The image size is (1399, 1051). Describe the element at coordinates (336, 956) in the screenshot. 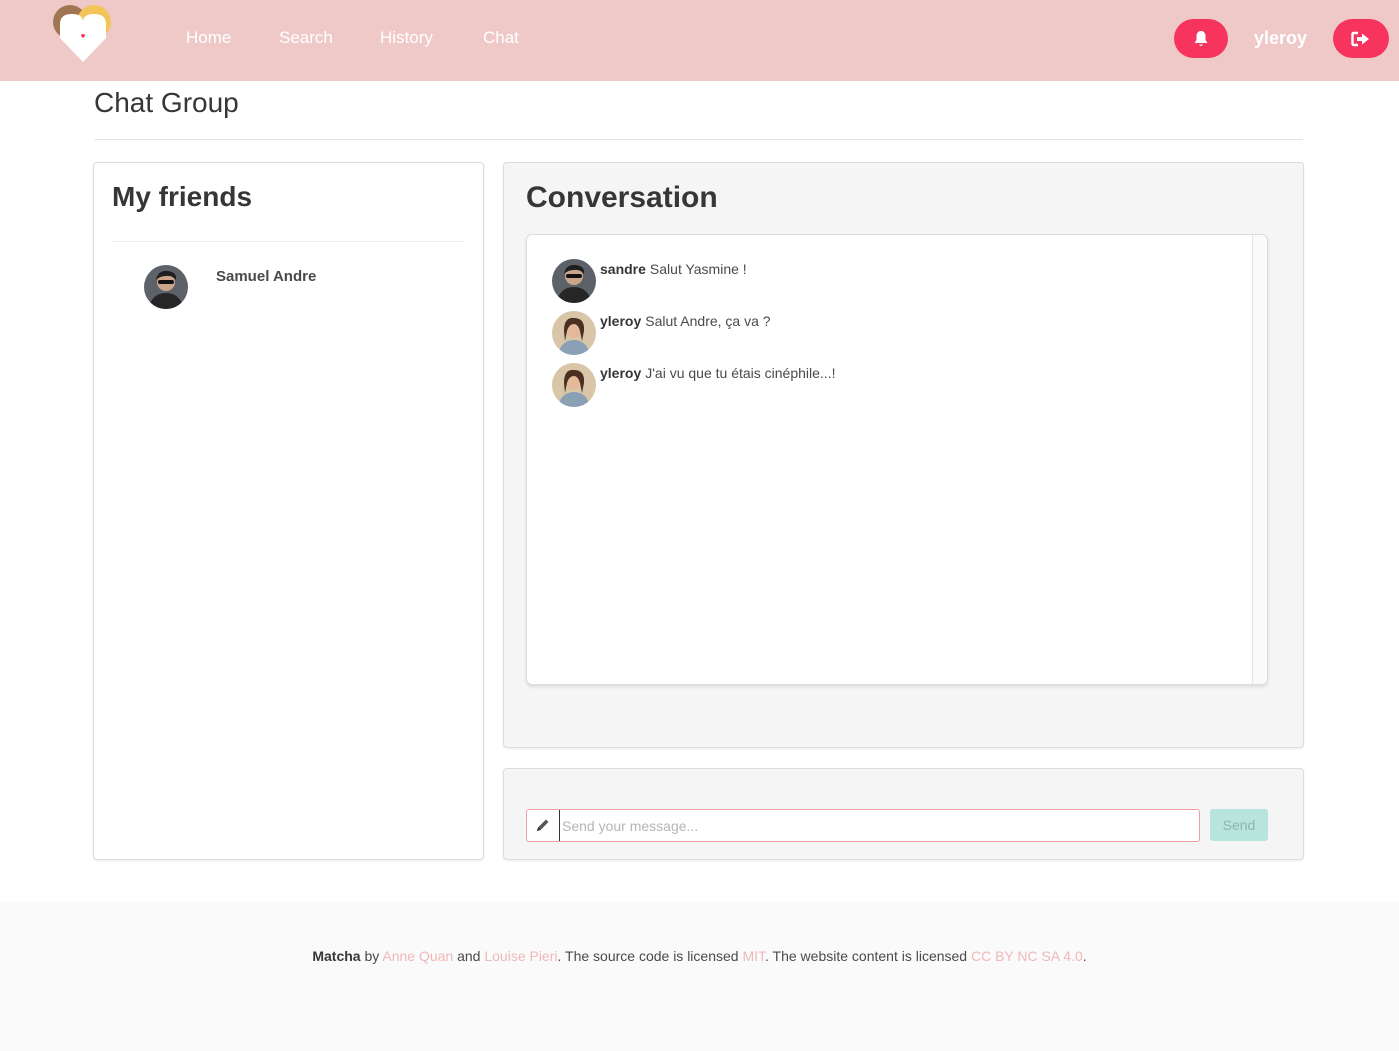

I see `footer-brand: Matcha` at that location.